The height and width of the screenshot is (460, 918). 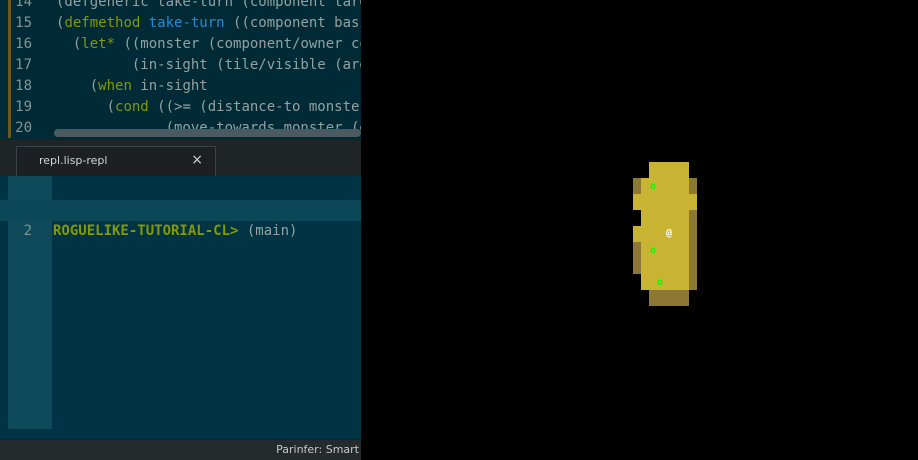 I want to click on line-number: 17, so click(x=23, y=65).